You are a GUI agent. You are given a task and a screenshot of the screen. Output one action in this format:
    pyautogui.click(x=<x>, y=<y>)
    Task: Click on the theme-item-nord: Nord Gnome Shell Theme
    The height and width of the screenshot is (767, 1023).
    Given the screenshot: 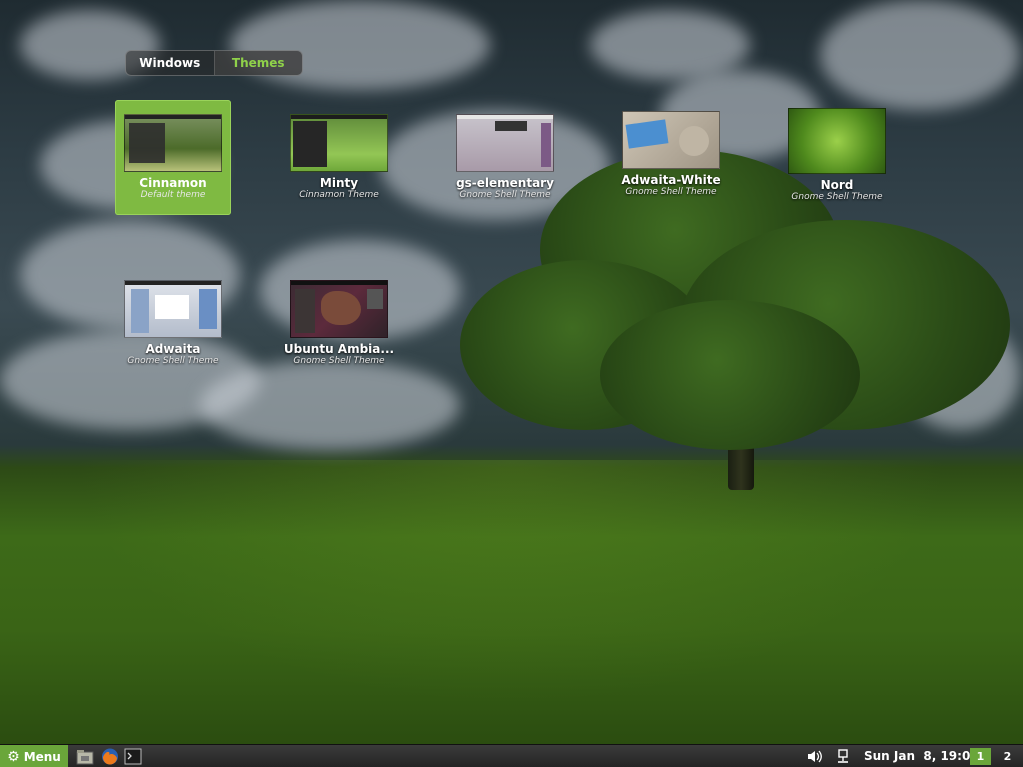 What is the action you would take?
    pyautogui.click(x=837, y=155)
    